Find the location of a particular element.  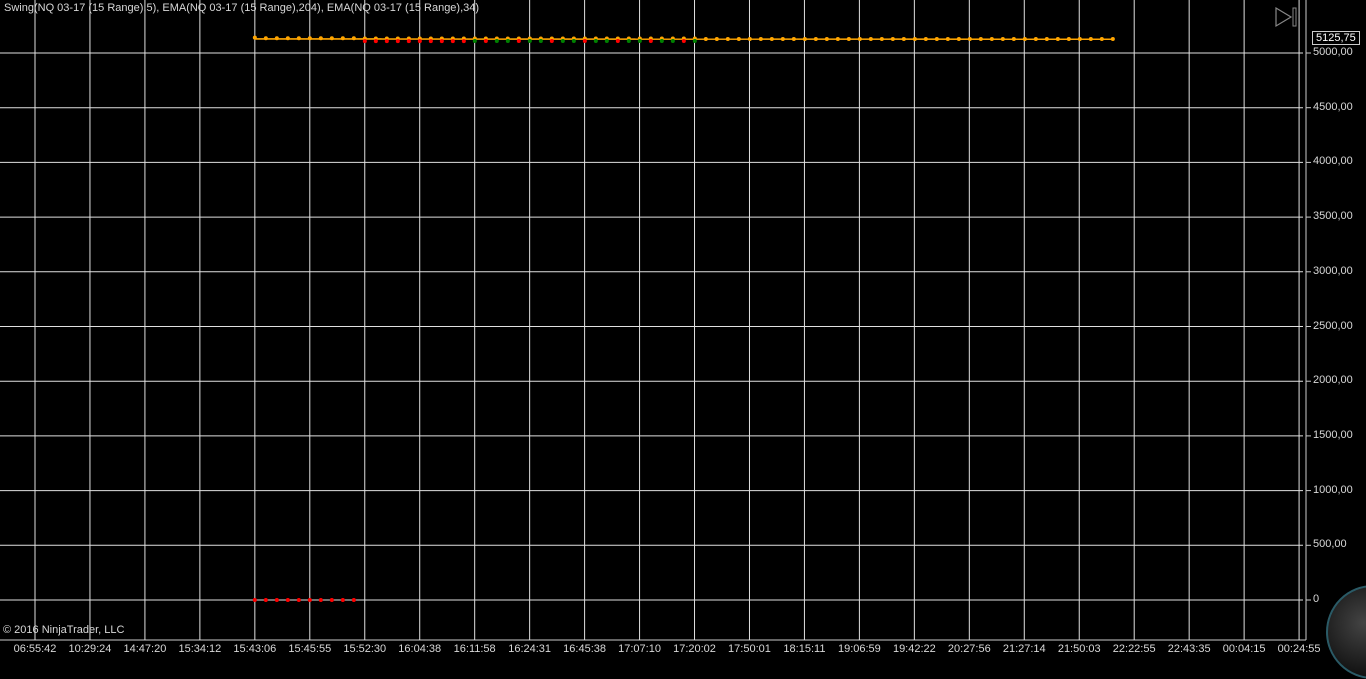

x-tick-label: 16:11:58 is located at coordinates (475, 649).